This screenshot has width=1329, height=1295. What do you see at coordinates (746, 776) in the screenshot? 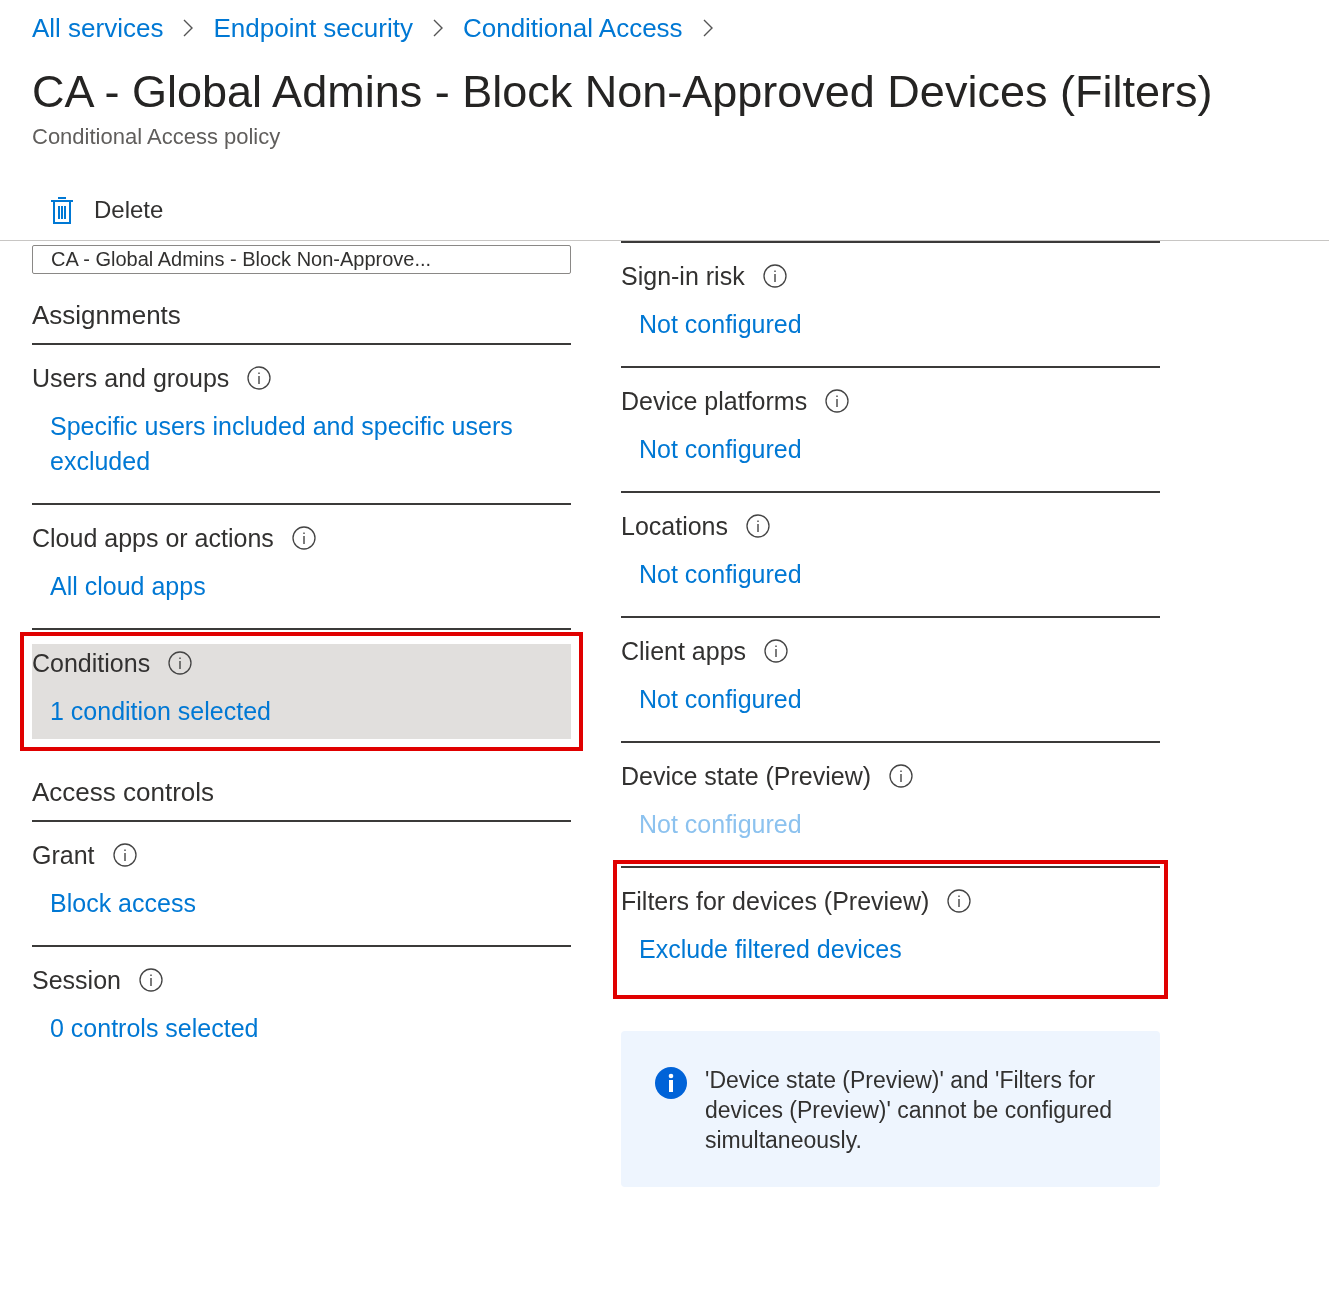
I see `setting-label: Device state (Preview)` at bounding box center [746, 776].